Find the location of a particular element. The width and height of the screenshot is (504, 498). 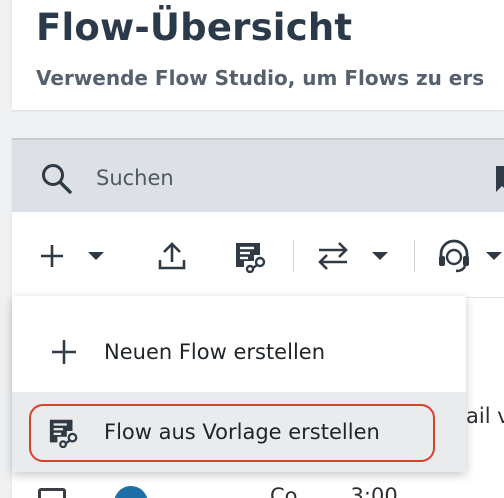

import-button is located at coordinates (173, 256).